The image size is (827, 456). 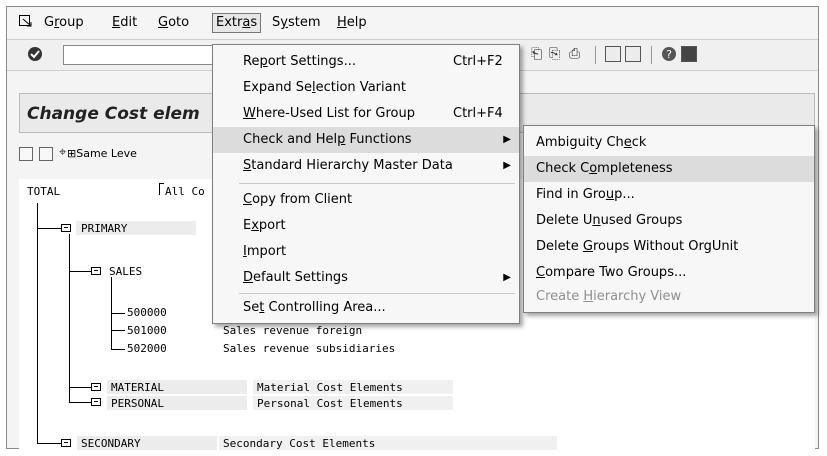 I want to click on menu-item-label: Delete Unused Groups, so click(x=609, y=221).